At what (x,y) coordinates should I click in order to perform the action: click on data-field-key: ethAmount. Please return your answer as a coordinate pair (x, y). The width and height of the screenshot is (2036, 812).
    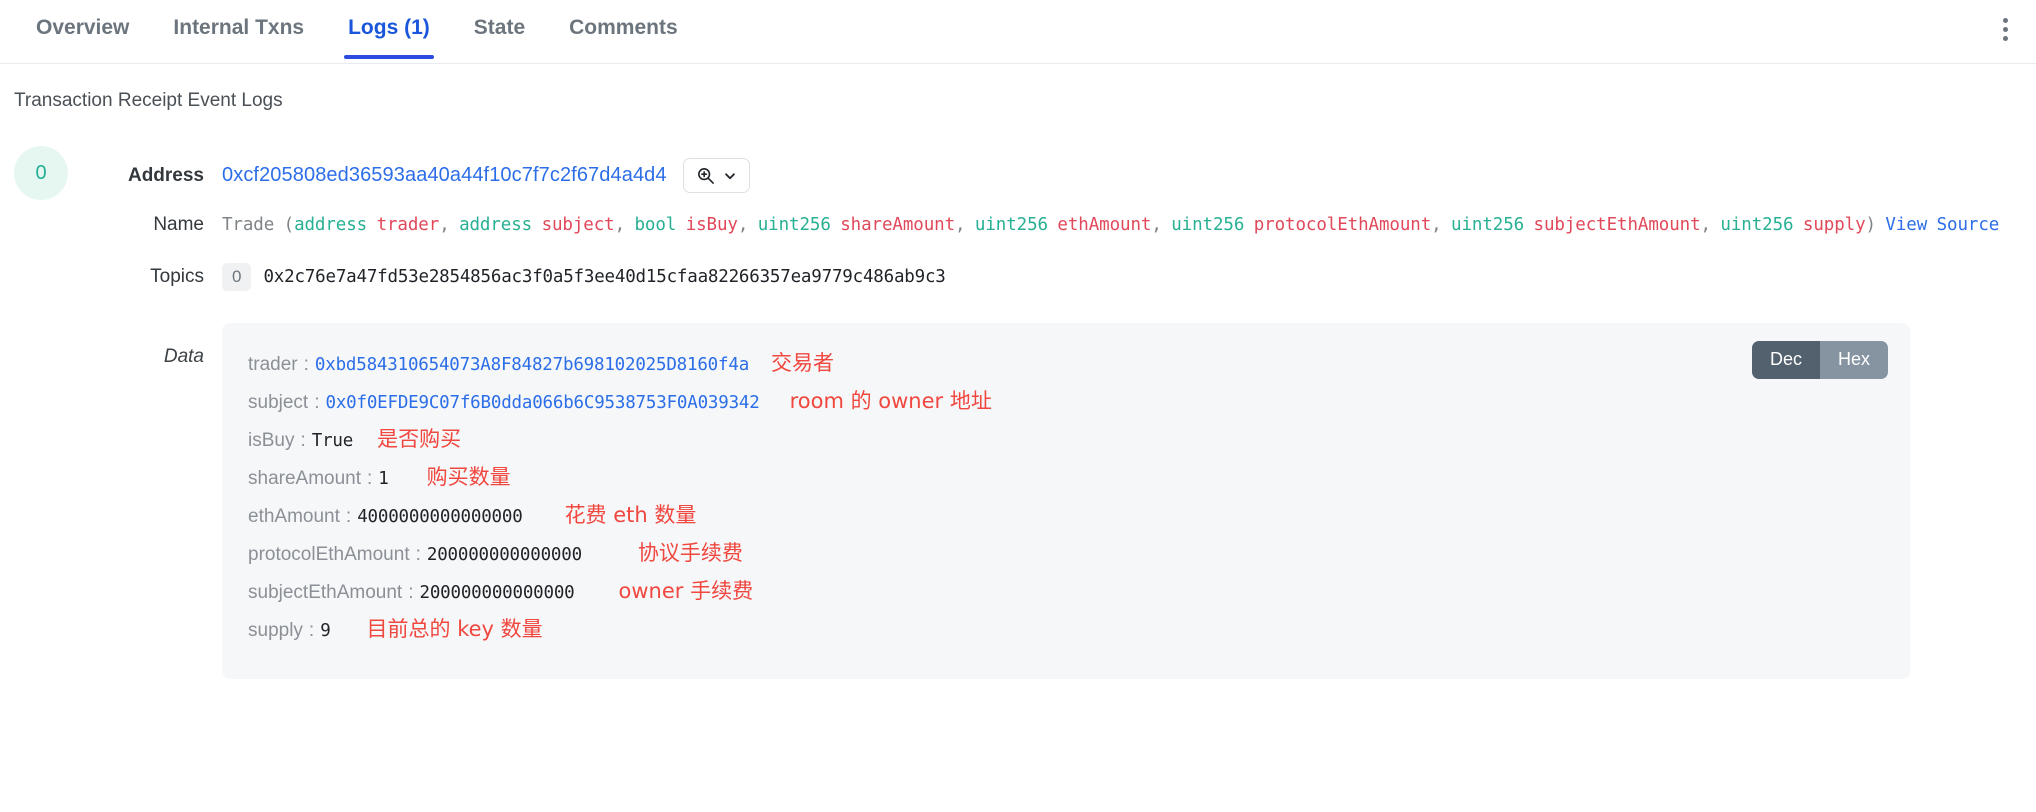
    Looking at the image, I should click on (294, 516).